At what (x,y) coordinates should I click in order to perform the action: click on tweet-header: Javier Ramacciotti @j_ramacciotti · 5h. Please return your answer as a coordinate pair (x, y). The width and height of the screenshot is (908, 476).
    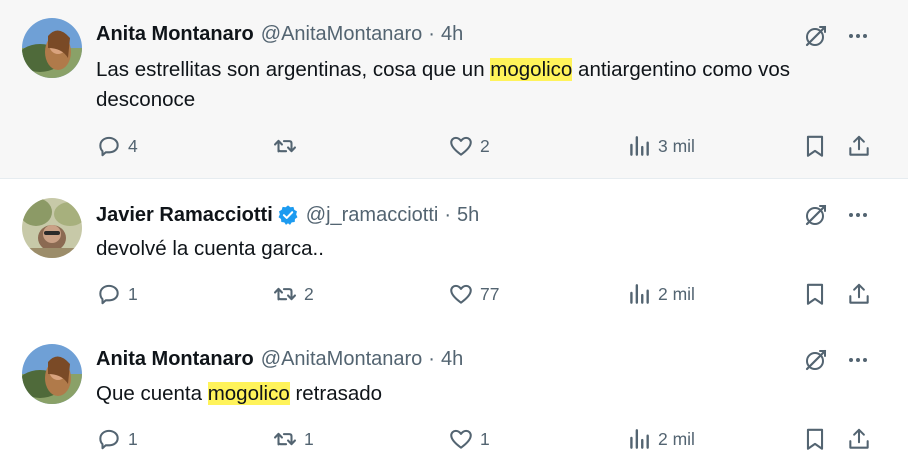
    Looking at the image, I should click on (287, 215).